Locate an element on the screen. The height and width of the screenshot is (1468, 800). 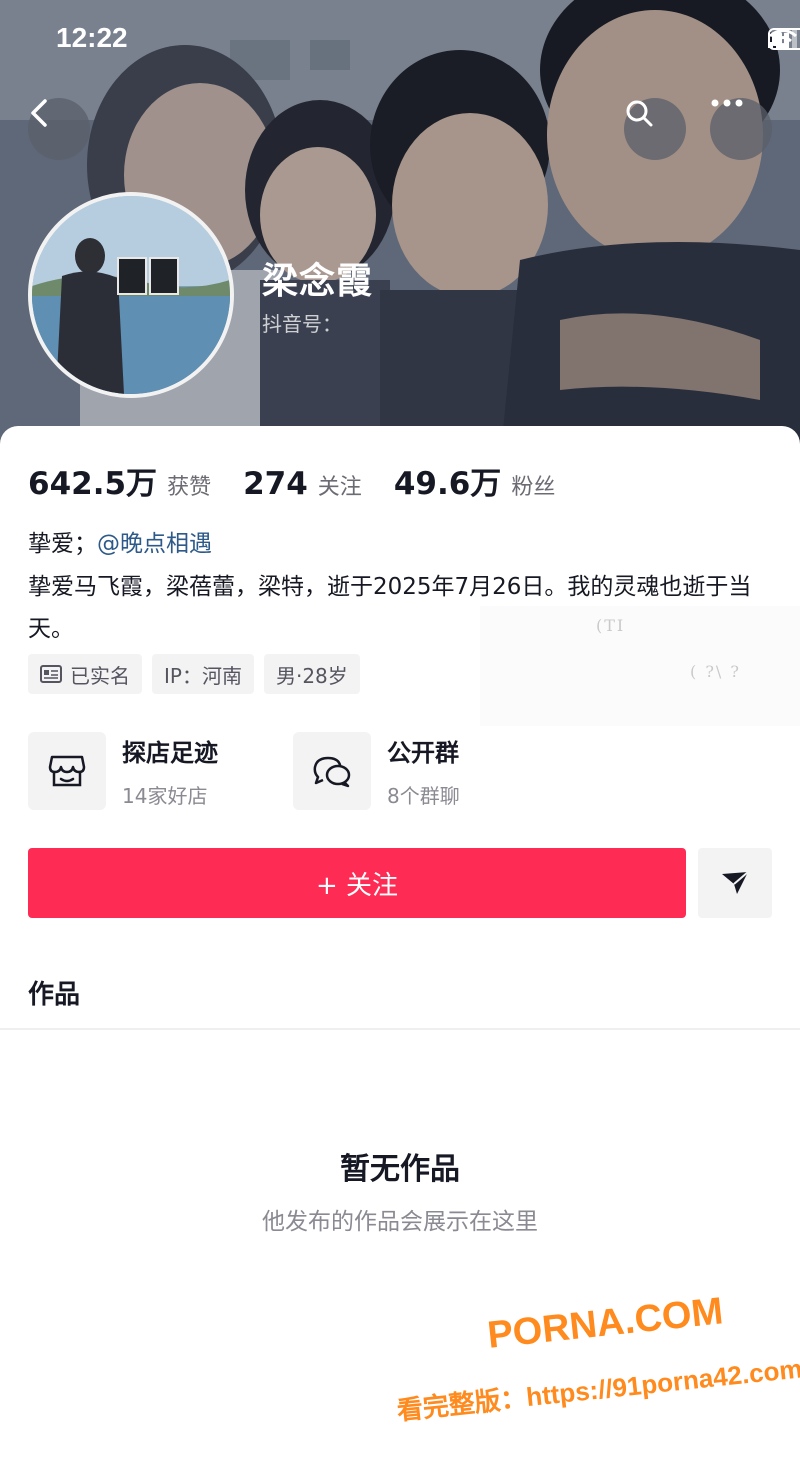
bio-first-line: 挚爱；@晚点相遇 is located at coordinates (120, 541).